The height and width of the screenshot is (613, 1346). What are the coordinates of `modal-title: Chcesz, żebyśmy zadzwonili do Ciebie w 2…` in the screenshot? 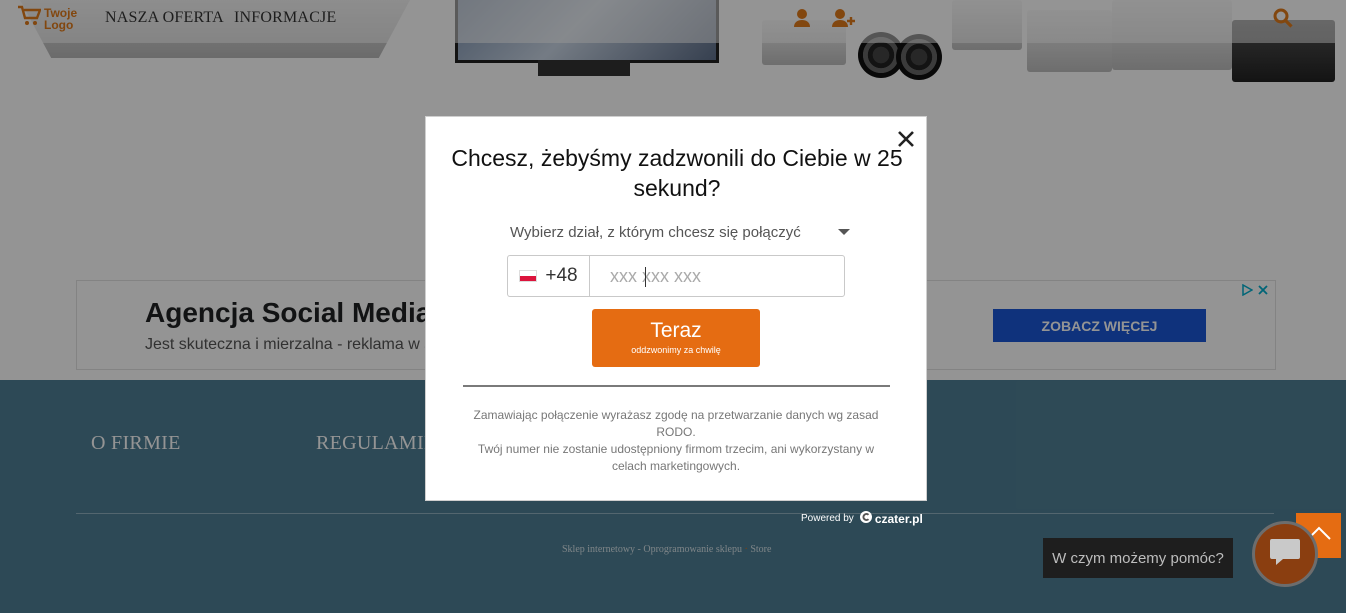 It's located at (677, 173).